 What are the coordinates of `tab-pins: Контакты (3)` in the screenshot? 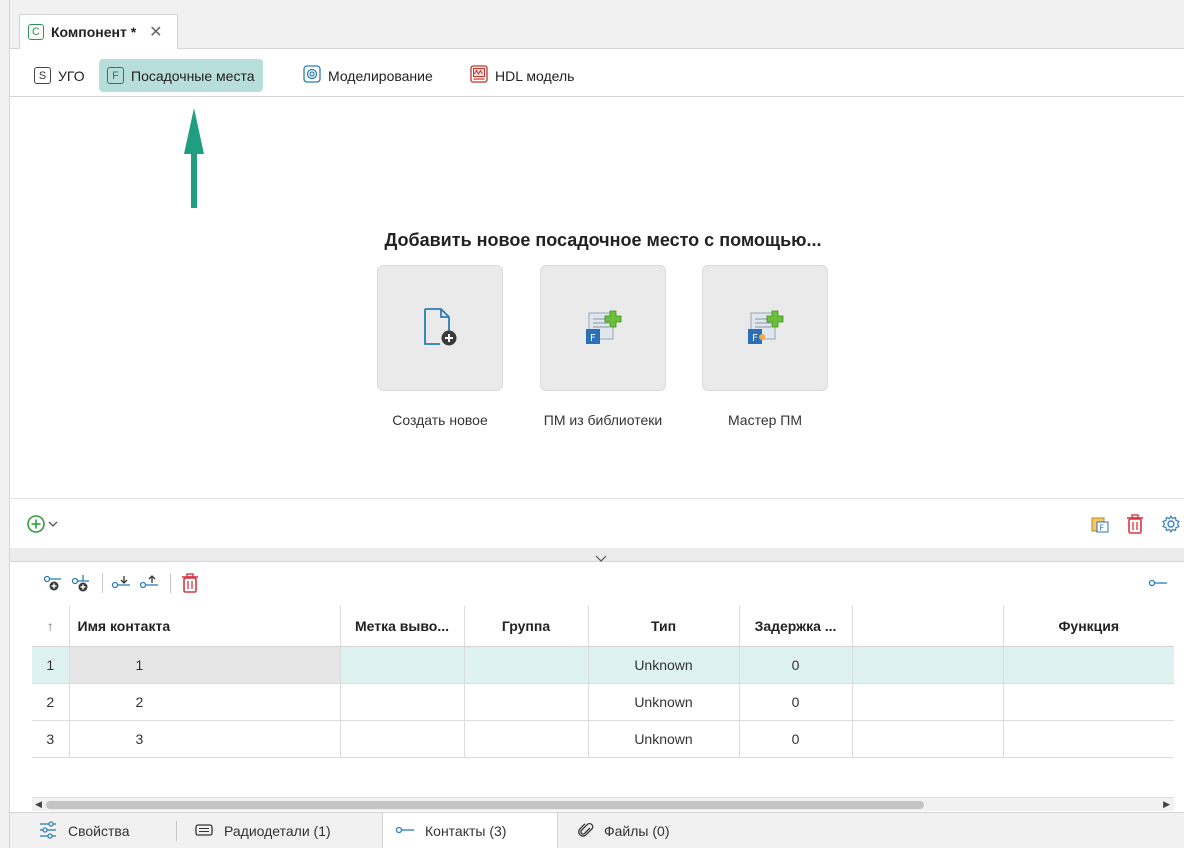 It's located at (470, 830).